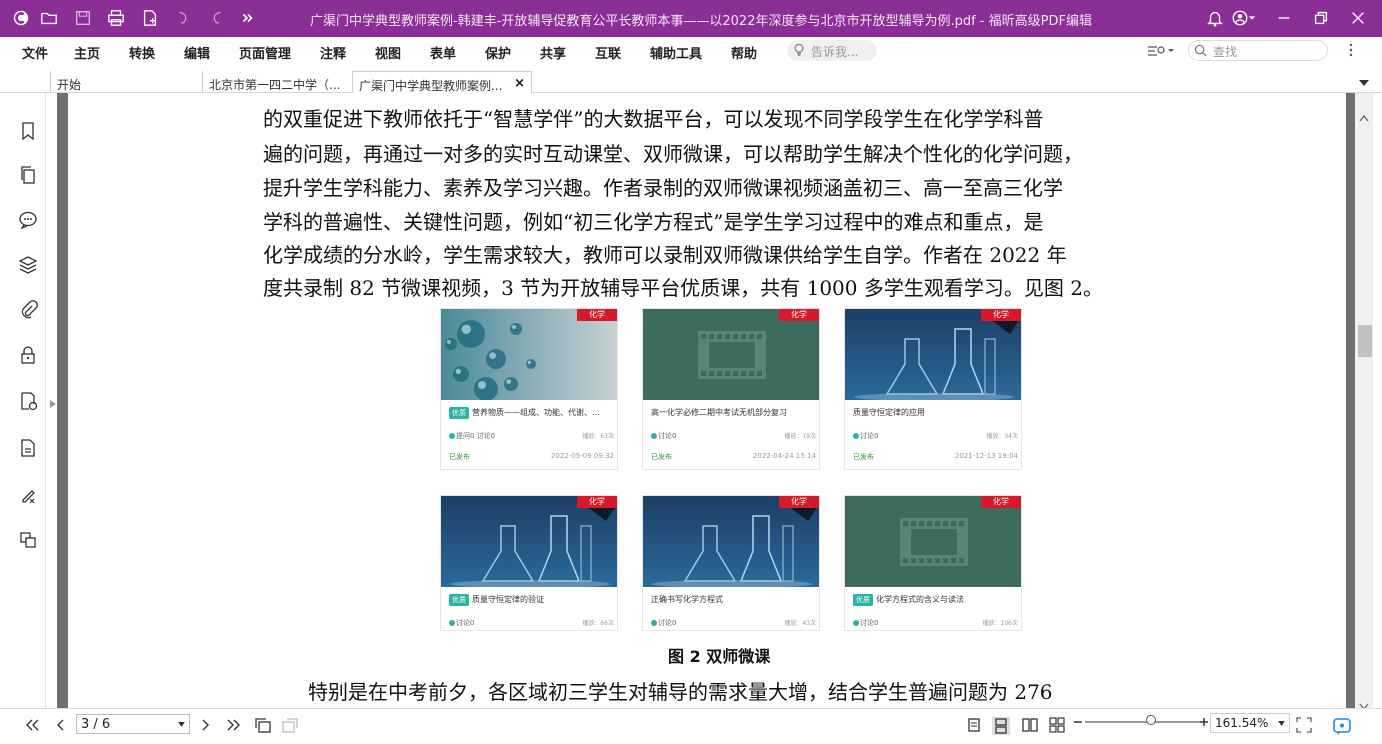  Describe the element at coordinates (28, 175) in the screenshot. I see `page-thumbnails-icon` at that location.